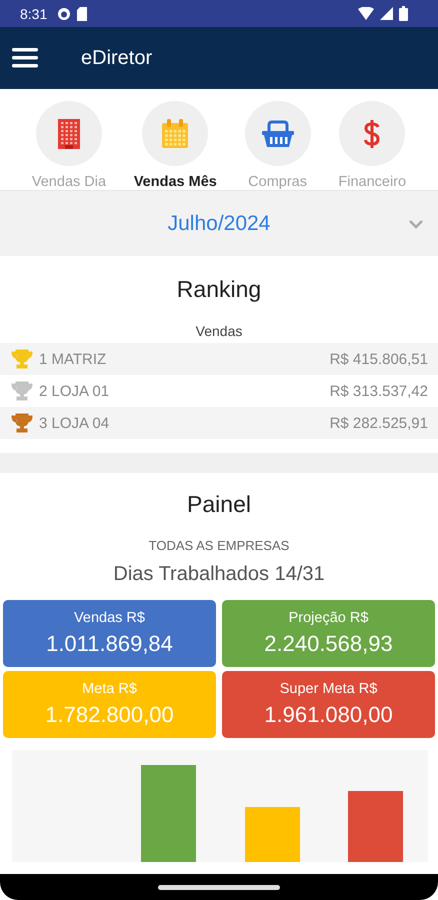  I want to click on metric-label: Vendas R$, so click(109, 618).